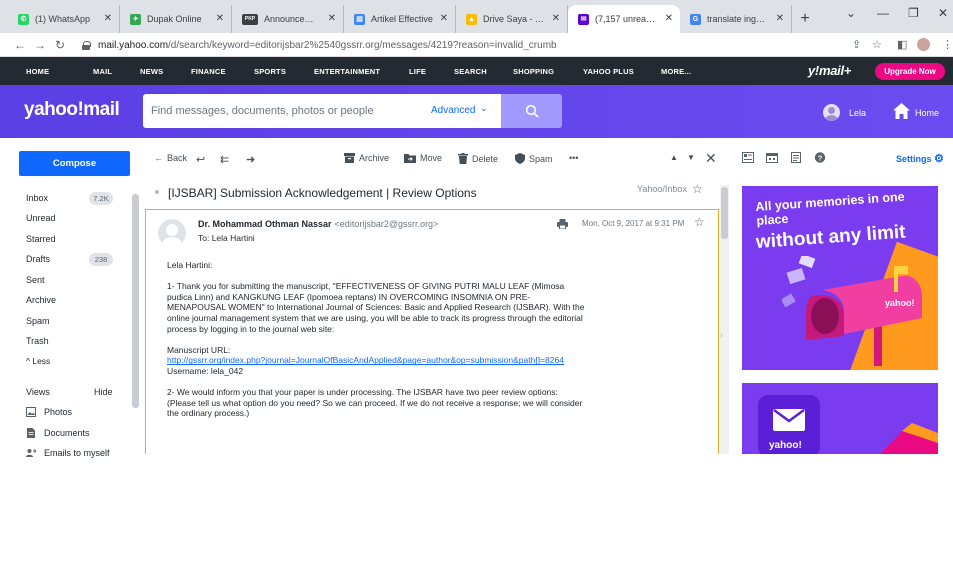 The image size is (953, 564). Describe the element at coordinates (512, 19) in the screenshot. I see `browser-tab: ▲ Drive Saya - Goo ✕` at that location.